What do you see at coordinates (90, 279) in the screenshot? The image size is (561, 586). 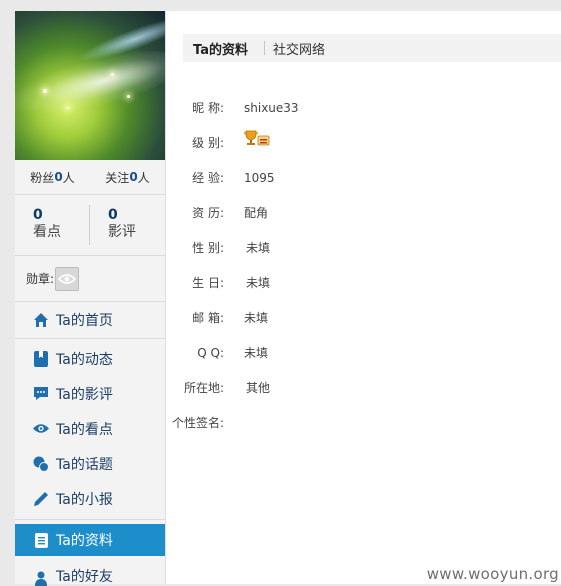 I see `medal-row: 勋章:` at bounding box center [90, 279].